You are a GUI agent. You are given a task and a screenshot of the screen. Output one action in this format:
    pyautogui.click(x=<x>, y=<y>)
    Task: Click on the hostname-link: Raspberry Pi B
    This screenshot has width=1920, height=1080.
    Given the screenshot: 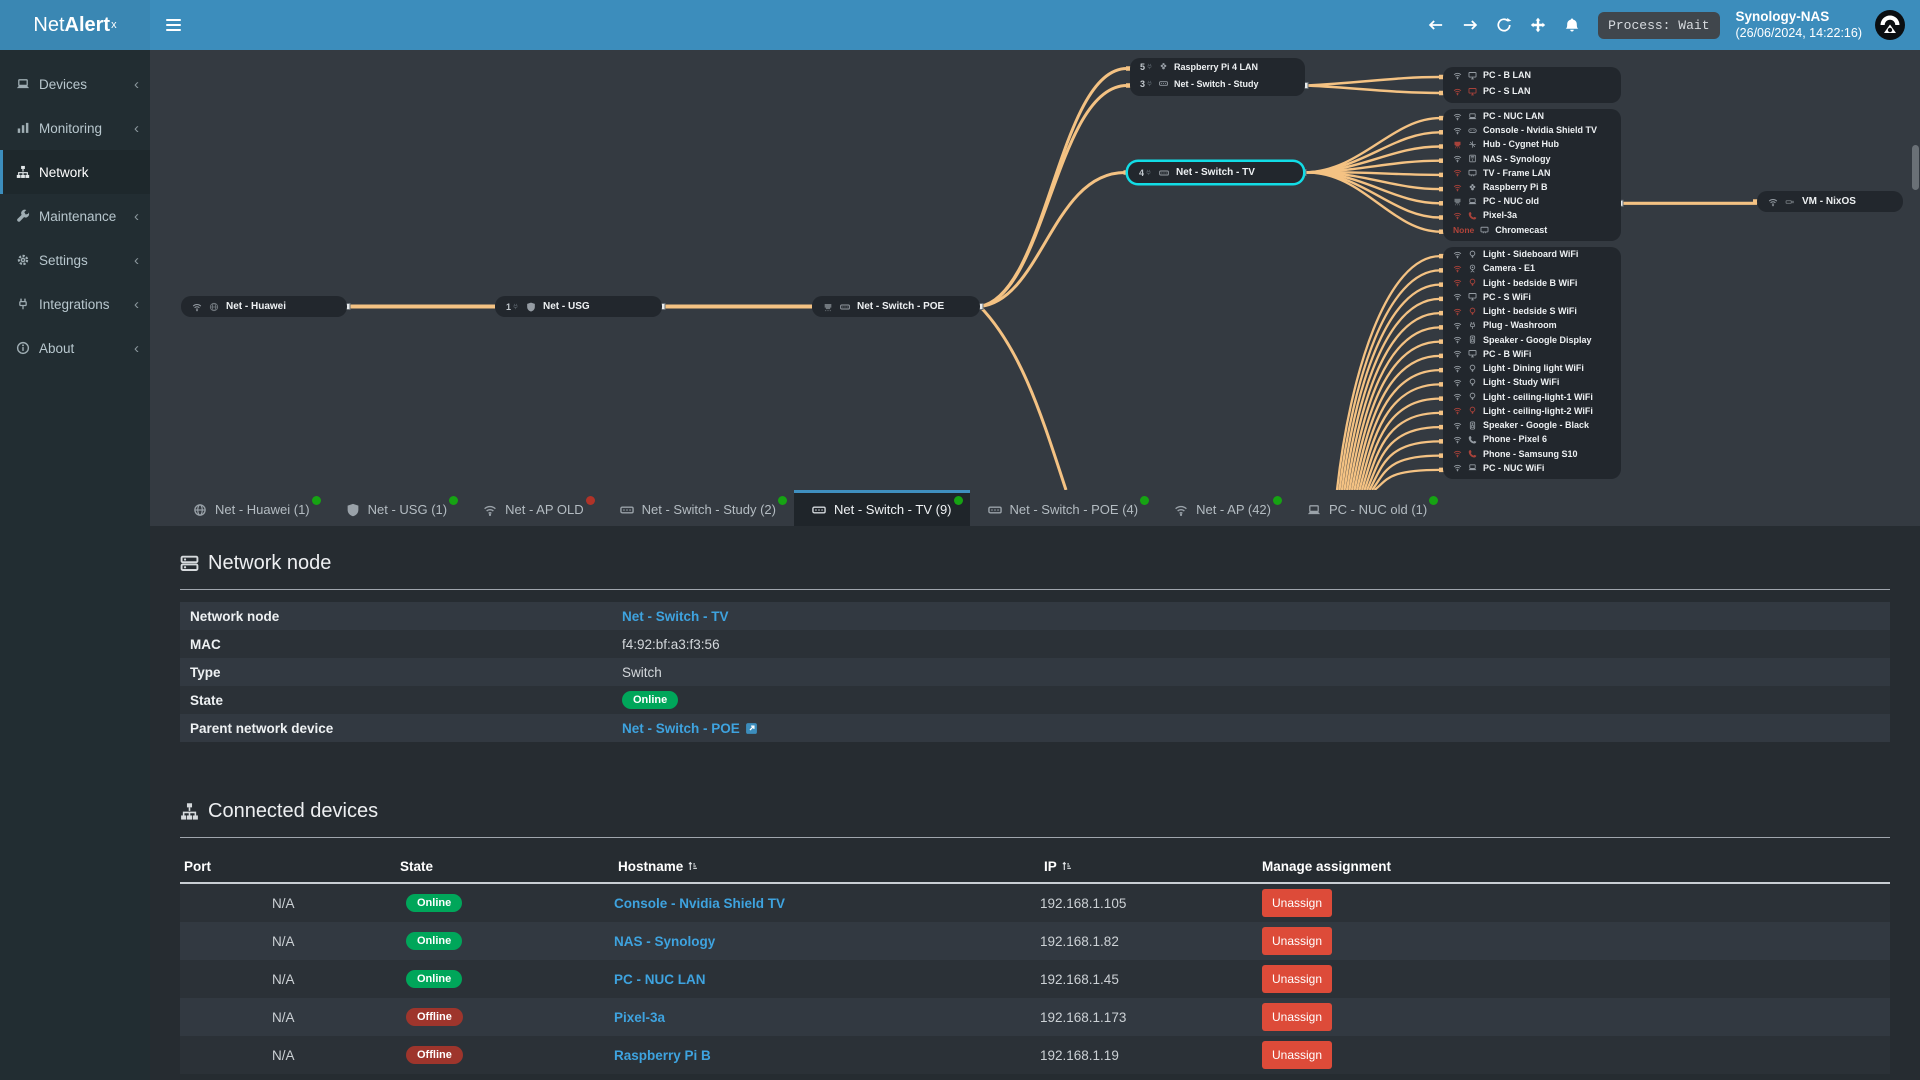 What is the action you would take?
    pyautogui.click(x=662, y=1055)
    